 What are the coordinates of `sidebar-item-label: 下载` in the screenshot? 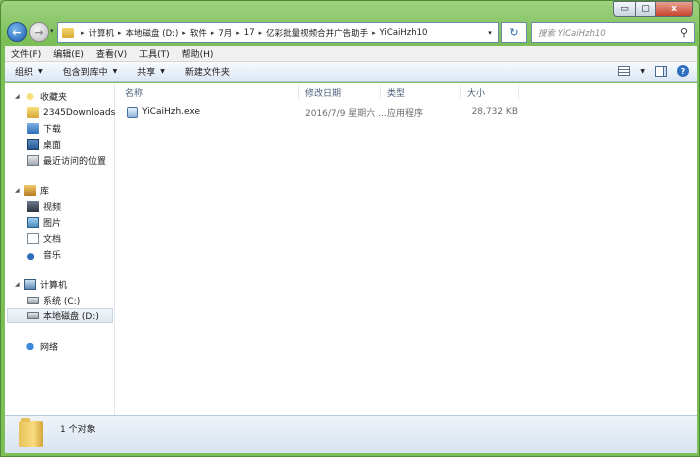 It's located at (52, 130).